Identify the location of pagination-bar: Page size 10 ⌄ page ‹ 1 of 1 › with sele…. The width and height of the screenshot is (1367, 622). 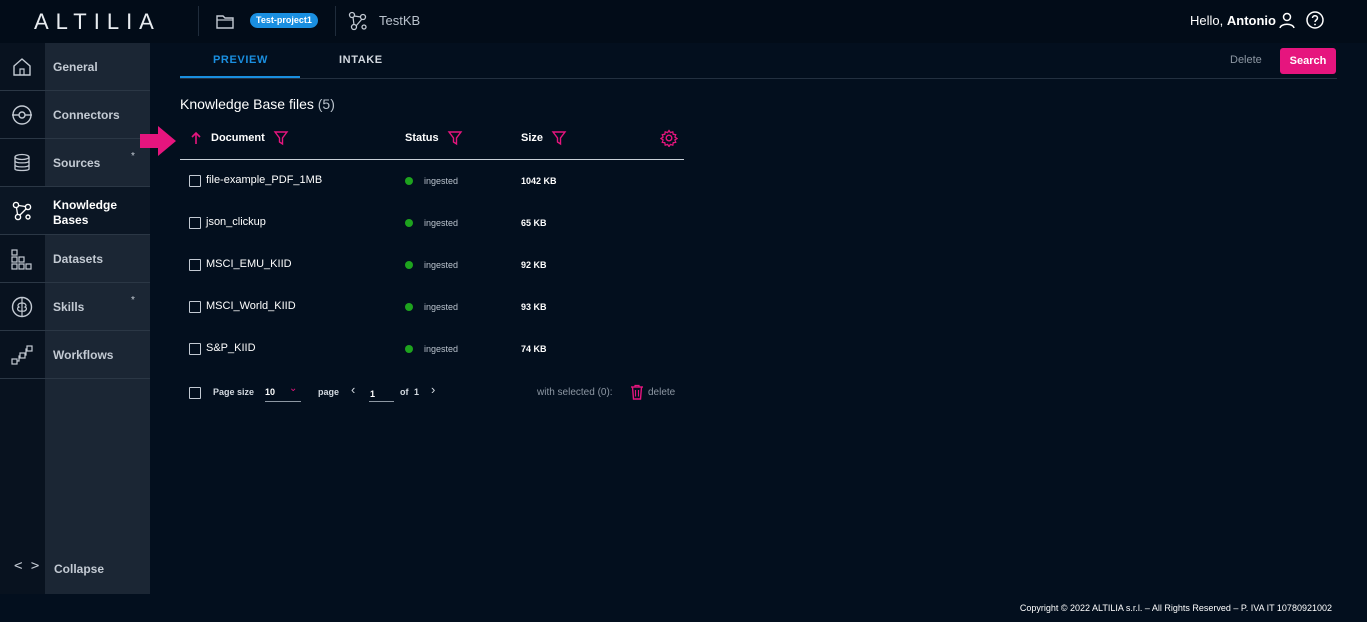
(432, 393).